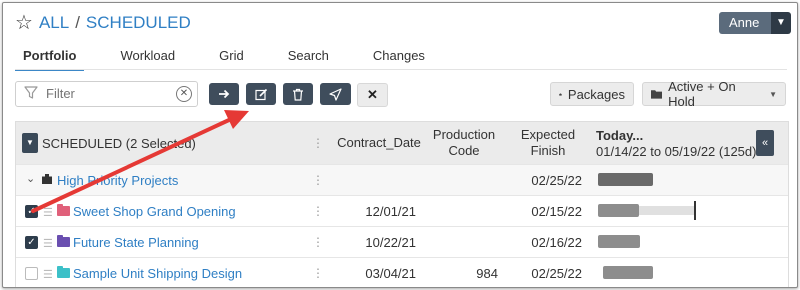 Image resolution: width=800 pixels, height=290 pixels. What do you see at coordinates (702, 94) in the screenshot?
I see `status-filter-label: Active + On Hold` at bounding box center [702, 94].